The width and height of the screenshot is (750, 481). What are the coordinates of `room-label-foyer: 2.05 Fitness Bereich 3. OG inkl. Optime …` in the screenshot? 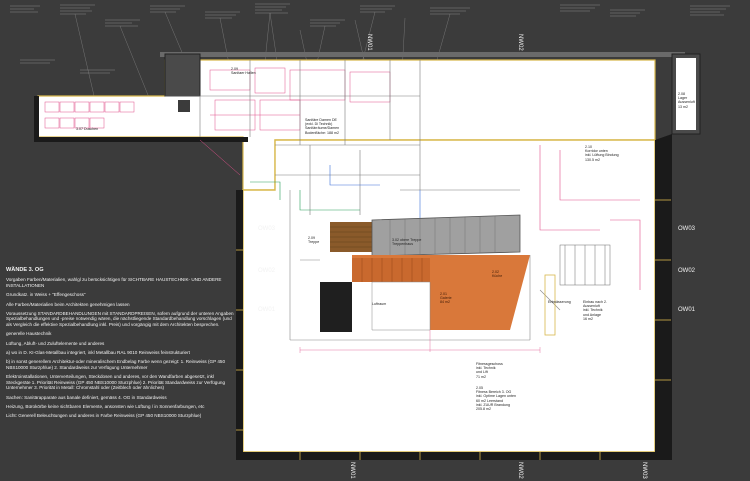 It's located at (496, 399).